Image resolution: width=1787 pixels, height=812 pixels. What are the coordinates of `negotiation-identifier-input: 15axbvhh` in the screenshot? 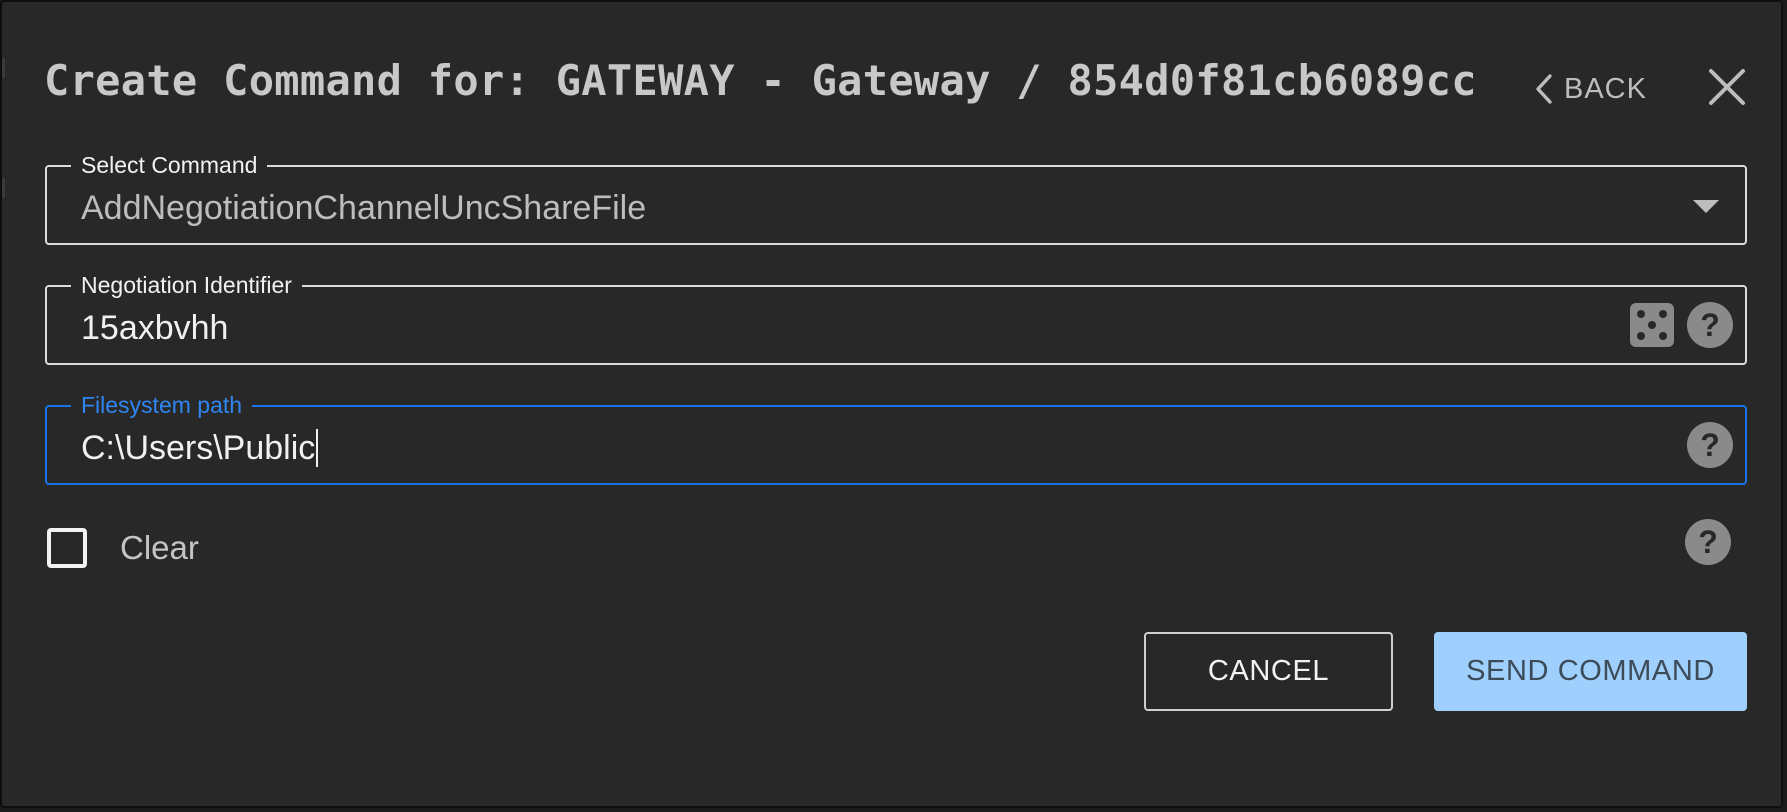 It's located at (154, 328).